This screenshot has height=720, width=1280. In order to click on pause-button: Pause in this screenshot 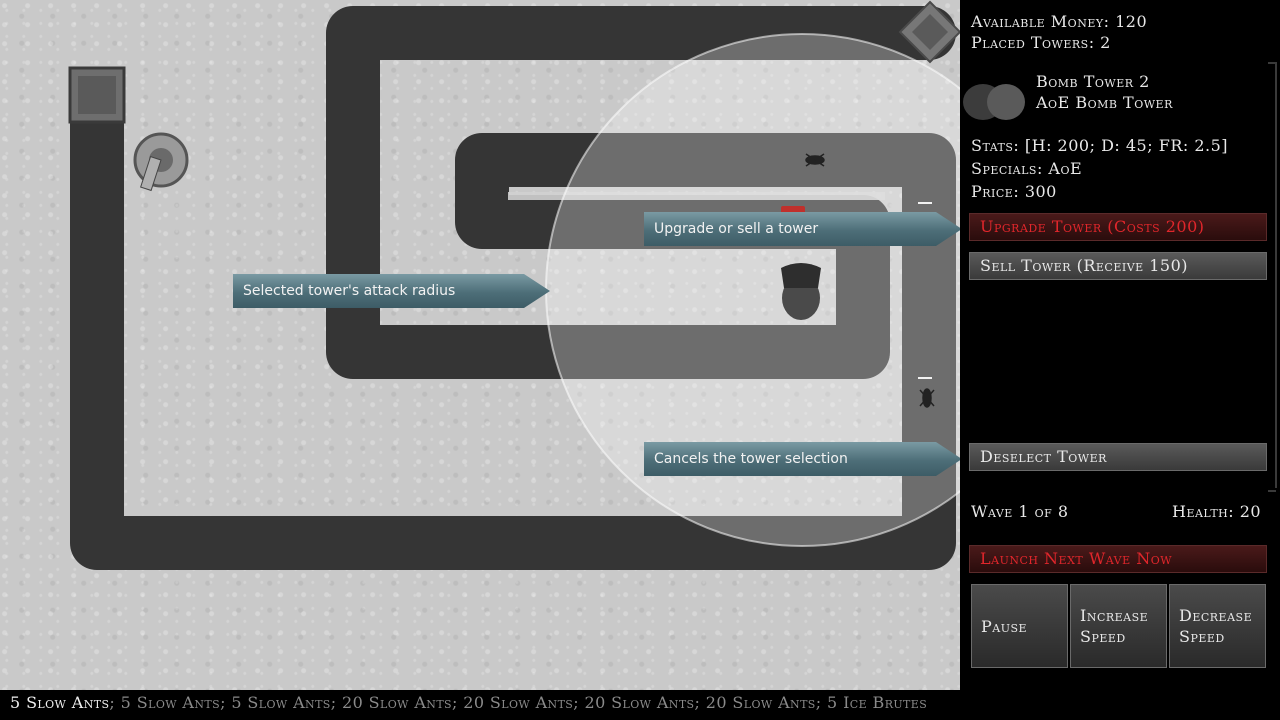, I will do `click(1019, 626)`.